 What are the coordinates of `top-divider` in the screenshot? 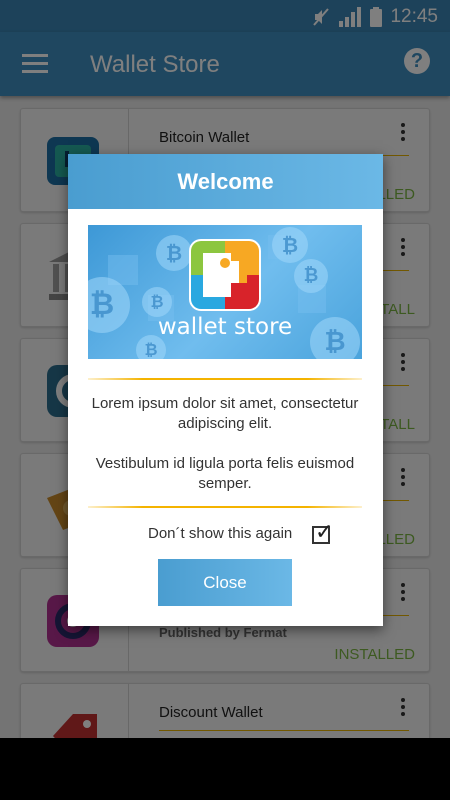 It's located at (225, 379).